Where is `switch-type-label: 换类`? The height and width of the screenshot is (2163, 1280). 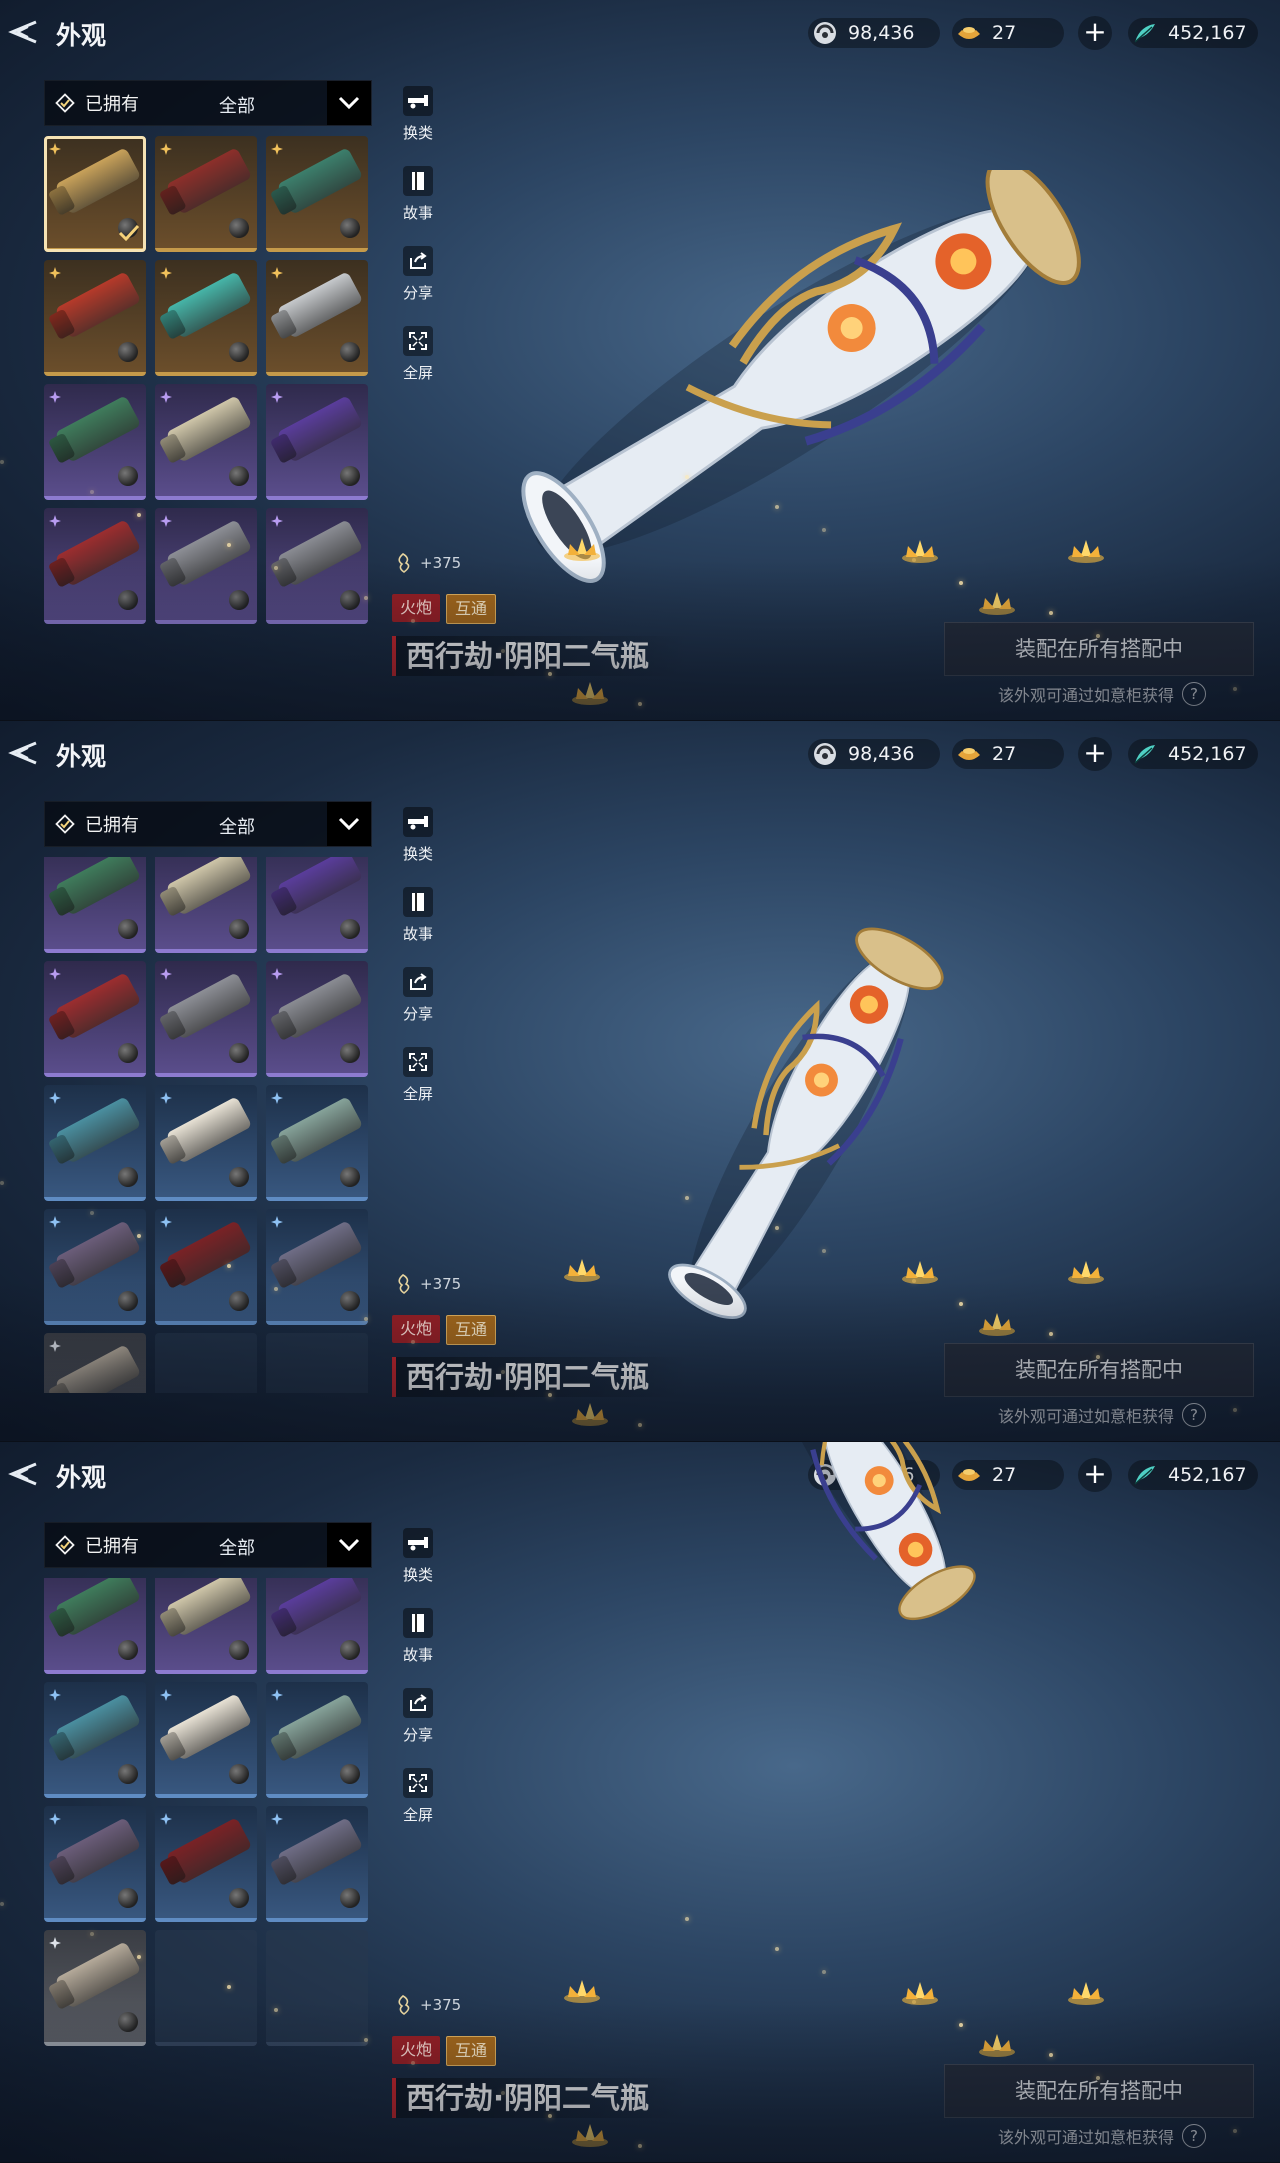 switch-type-label: 换类 is located at coordinates (417, 133).